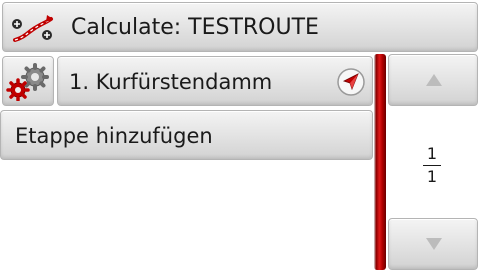 The width and height of the screenshot is (480, 272). I want to click on scrollbar, so click(380, 162).